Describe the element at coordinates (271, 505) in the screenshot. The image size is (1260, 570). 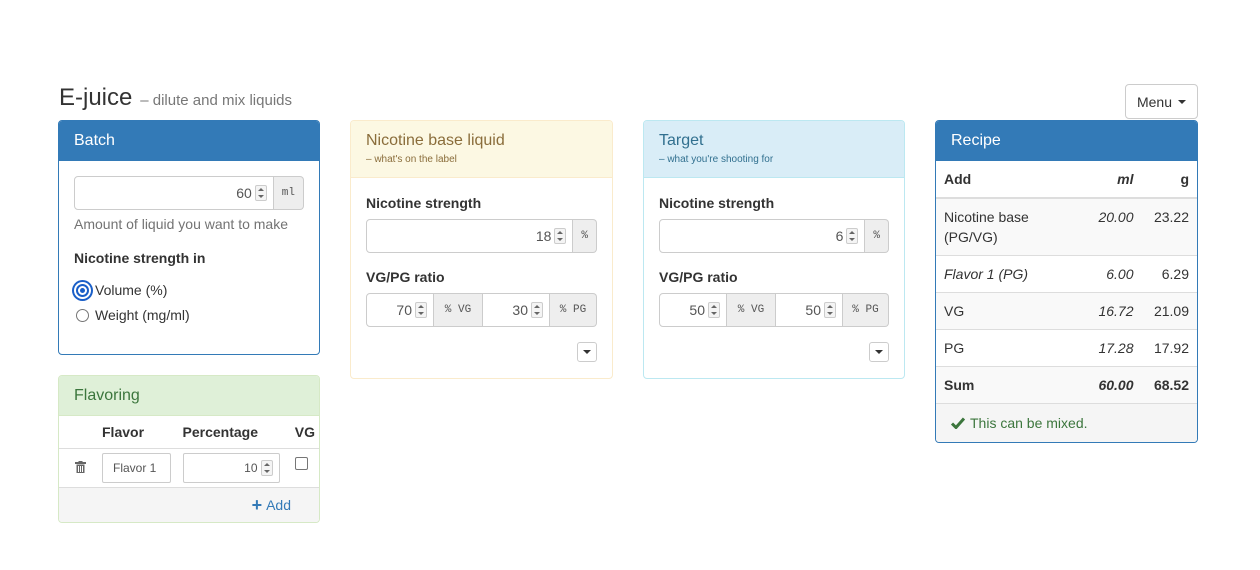
I see `add-flavor-button: + Add` at that location.